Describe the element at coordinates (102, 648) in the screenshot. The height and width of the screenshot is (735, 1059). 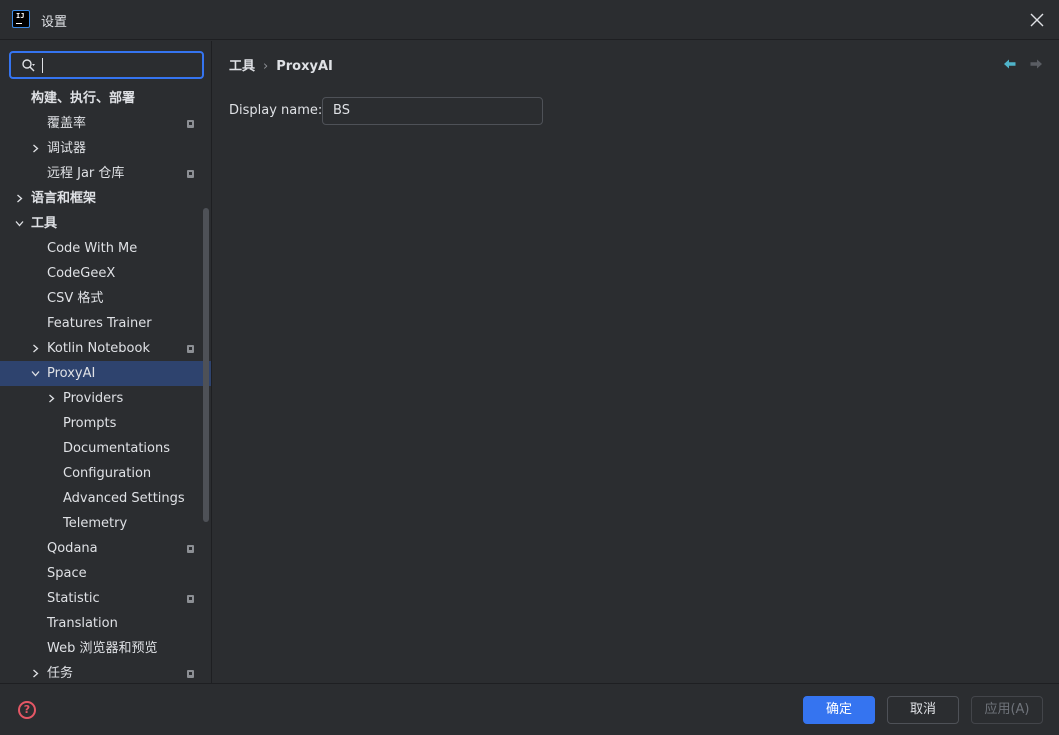
I see `tree-item-label: Web 浏览器和预览` at that location.